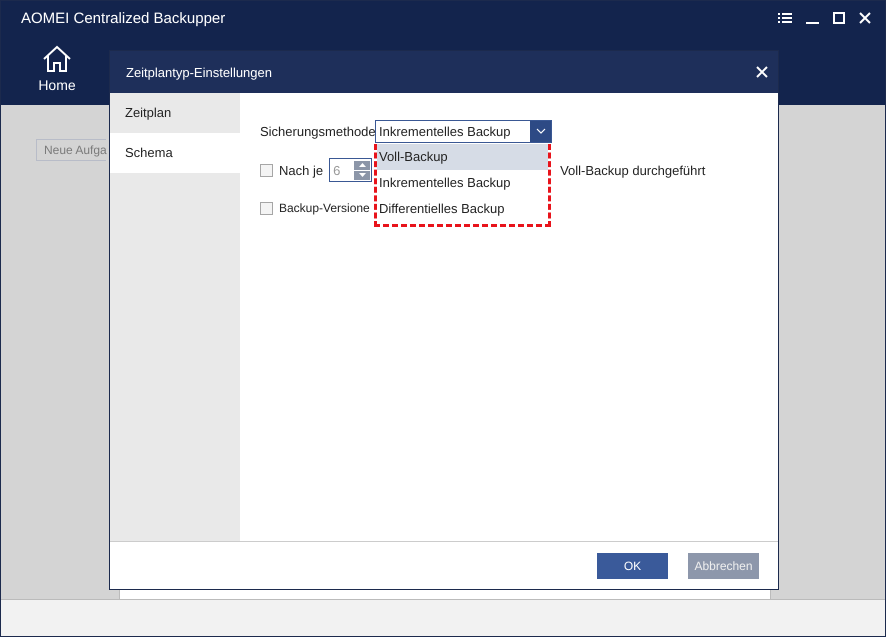  I want to click on suffix-text: Voll-Backup durchgeführt, so click(633, 170).